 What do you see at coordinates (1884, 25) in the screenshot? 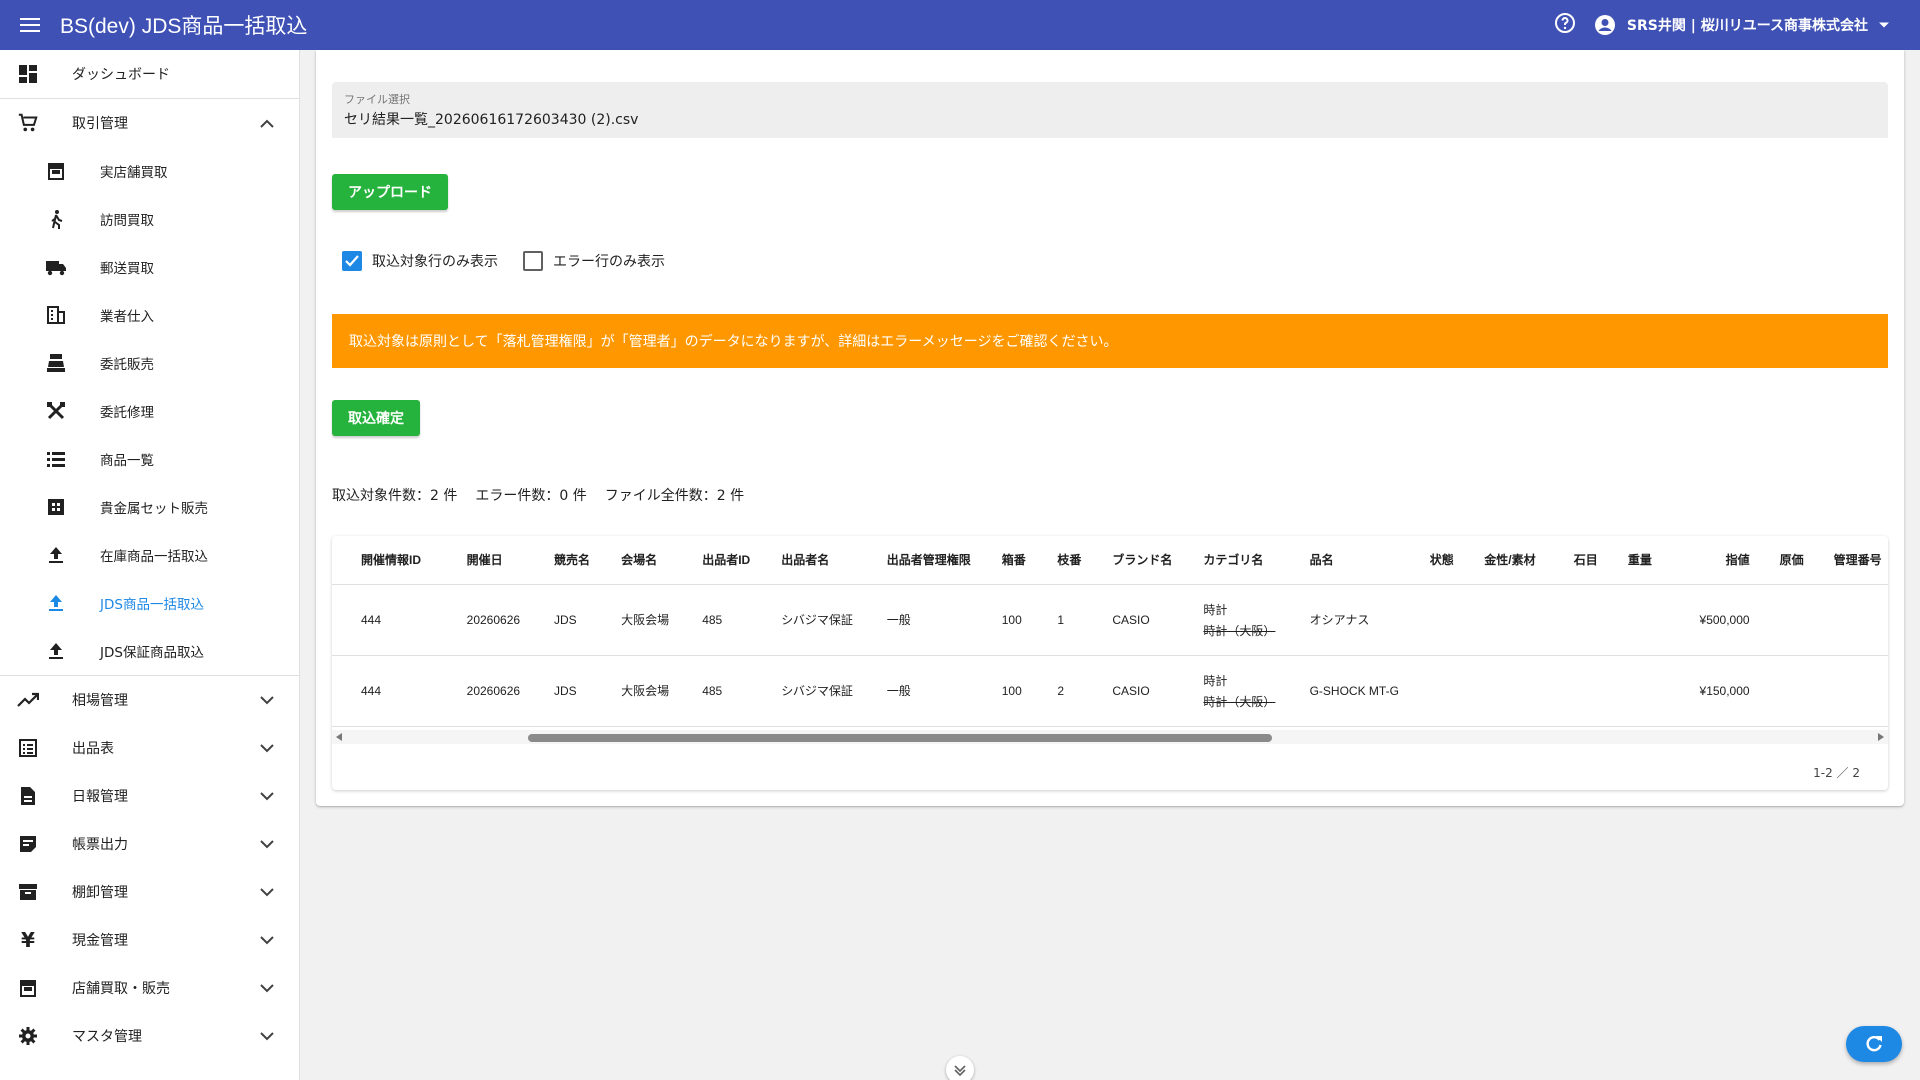
I see `dropdown-icon` at bounding box center [1884, 25].